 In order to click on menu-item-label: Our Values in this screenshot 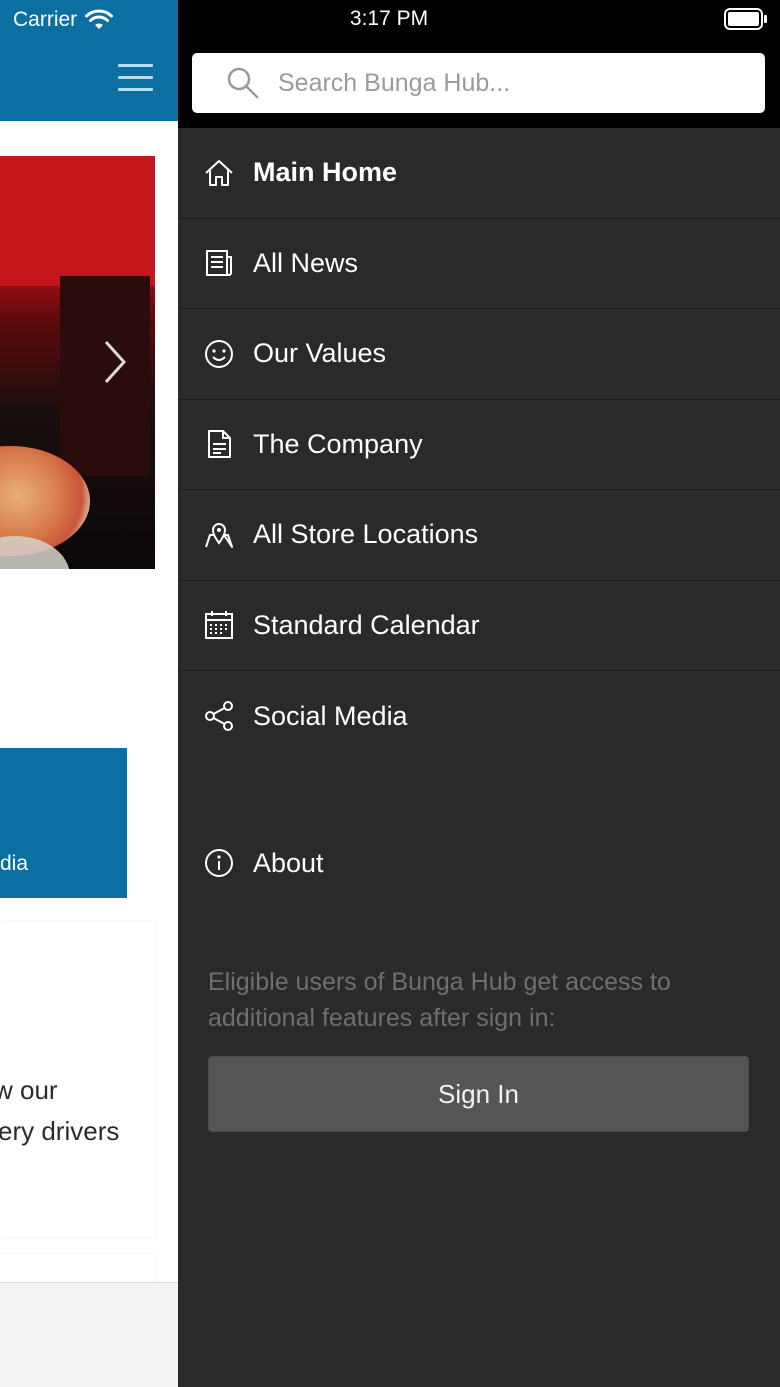, I will do `click(320, 353)`.